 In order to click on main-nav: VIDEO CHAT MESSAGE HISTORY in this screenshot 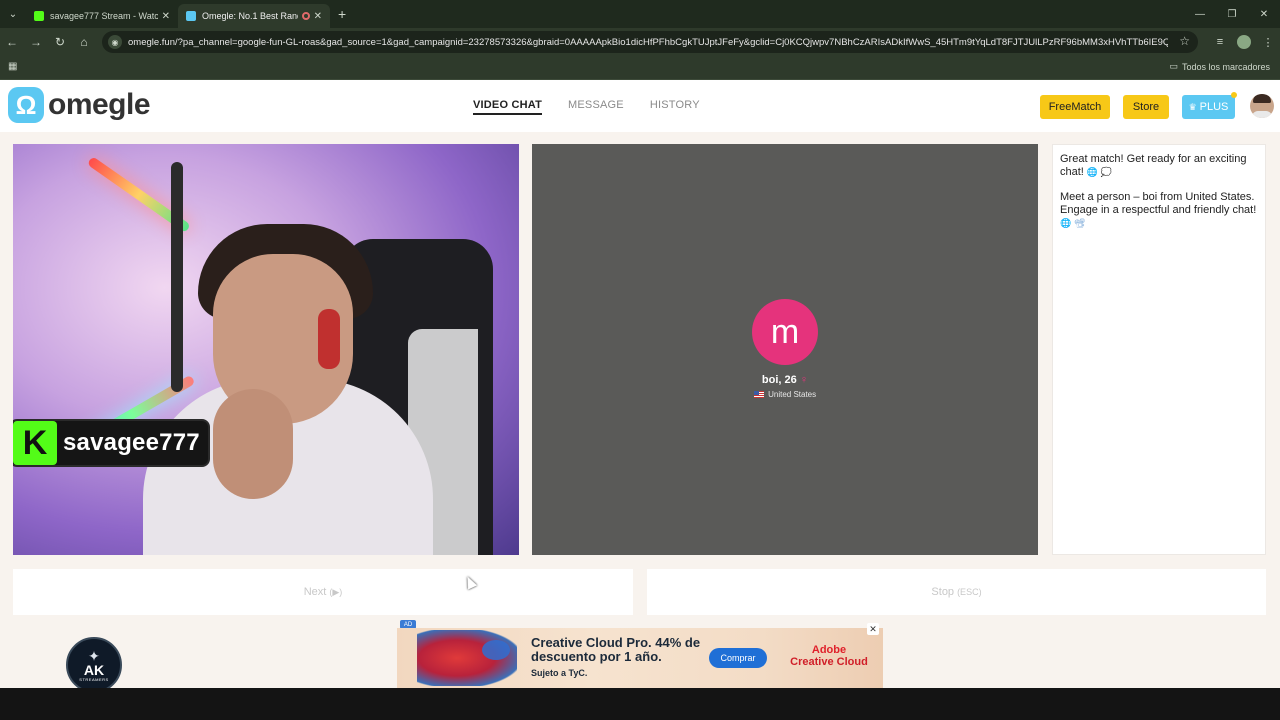, I will do `click(586, 107)`.